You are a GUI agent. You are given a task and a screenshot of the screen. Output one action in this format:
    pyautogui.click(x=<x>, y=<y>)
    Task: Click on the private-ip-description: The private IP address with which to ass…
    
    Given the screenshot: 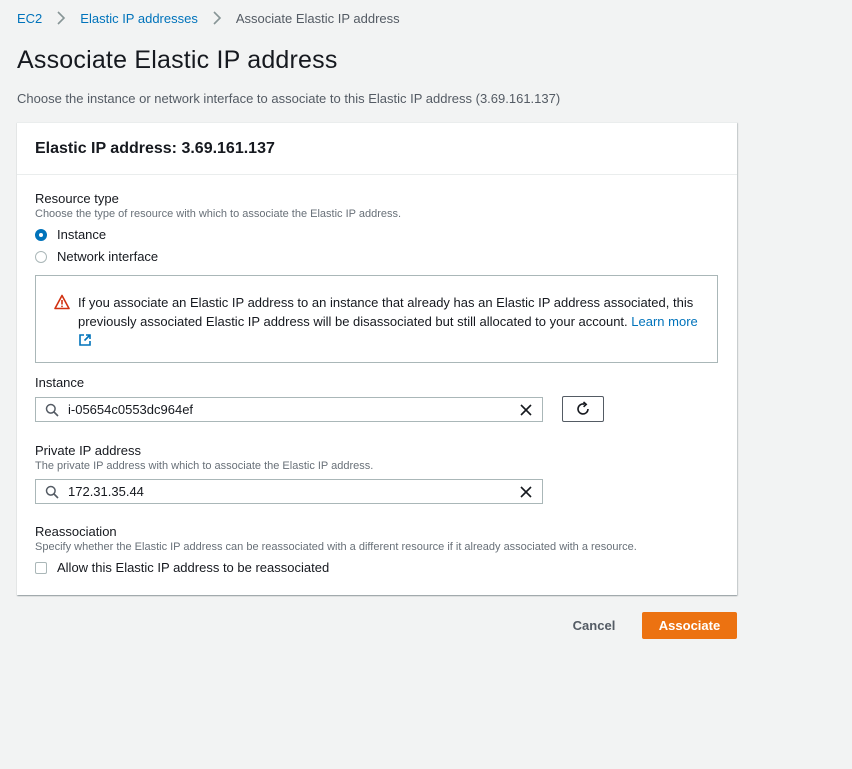 What is the action you would take?
    pyautogui.click(x=204, y=466)
    